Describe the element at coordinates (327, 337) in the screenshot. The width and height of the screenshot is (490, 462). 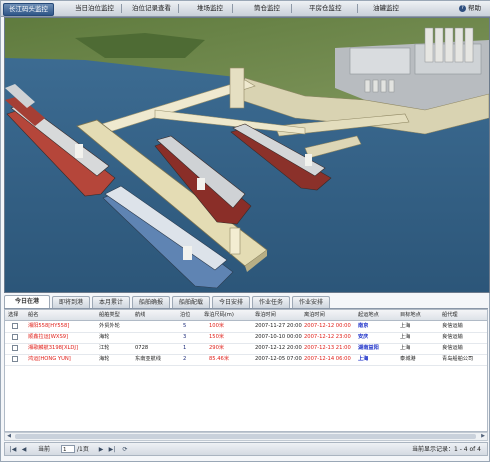
I see `depart-time: 2007-12-12 23:00` at that location.